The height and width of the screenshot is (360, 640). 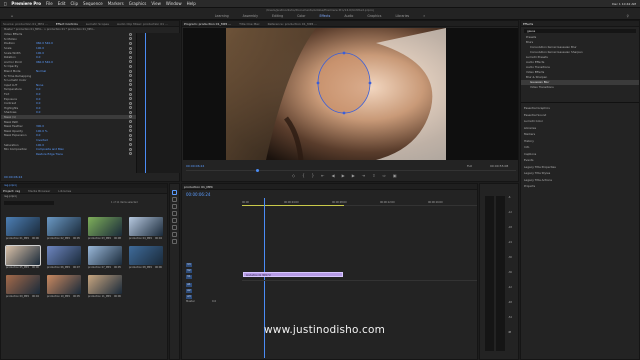 I want to click on play-icon: ▶, so click(x=343, y=175).